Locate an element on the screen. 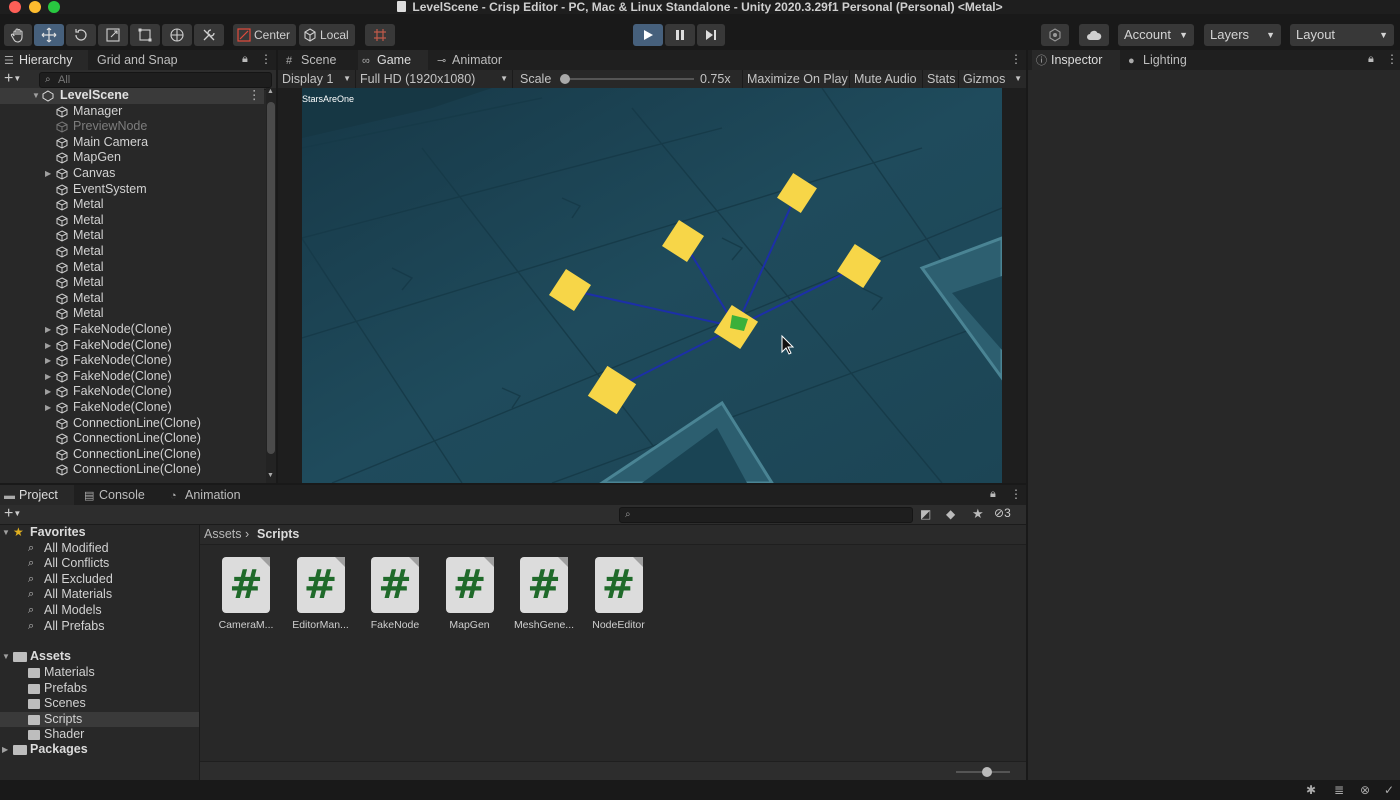 Image resolution: width=1400 pixels, height=800 pixels. favorite-item: ⌕ All Models is located at coordinates (99, 611).